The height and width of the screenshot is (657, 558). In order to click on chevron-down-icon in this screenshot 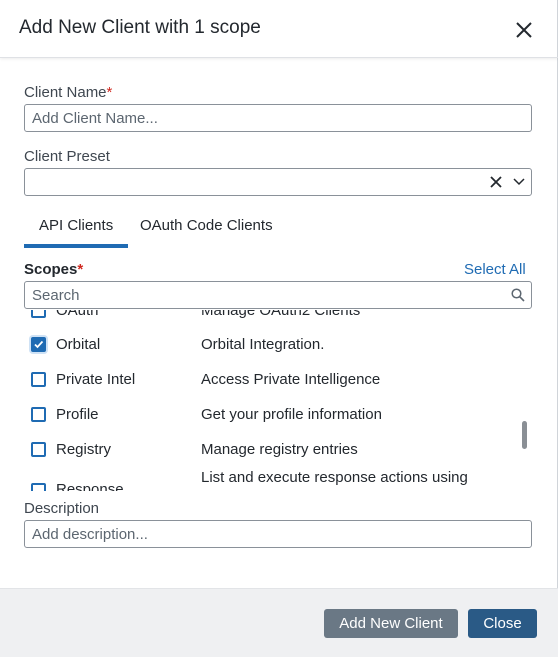, I will do `click(519, 182)`.